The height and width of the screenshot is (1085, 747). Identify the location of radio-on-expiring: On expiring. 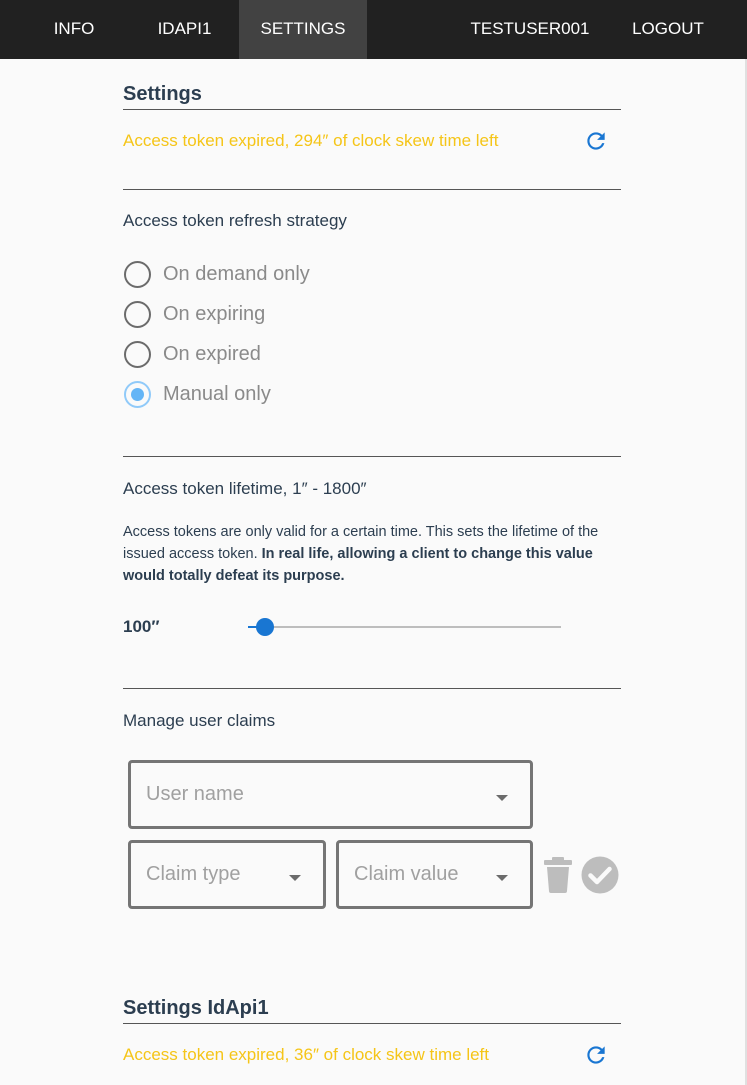
(194, 314).